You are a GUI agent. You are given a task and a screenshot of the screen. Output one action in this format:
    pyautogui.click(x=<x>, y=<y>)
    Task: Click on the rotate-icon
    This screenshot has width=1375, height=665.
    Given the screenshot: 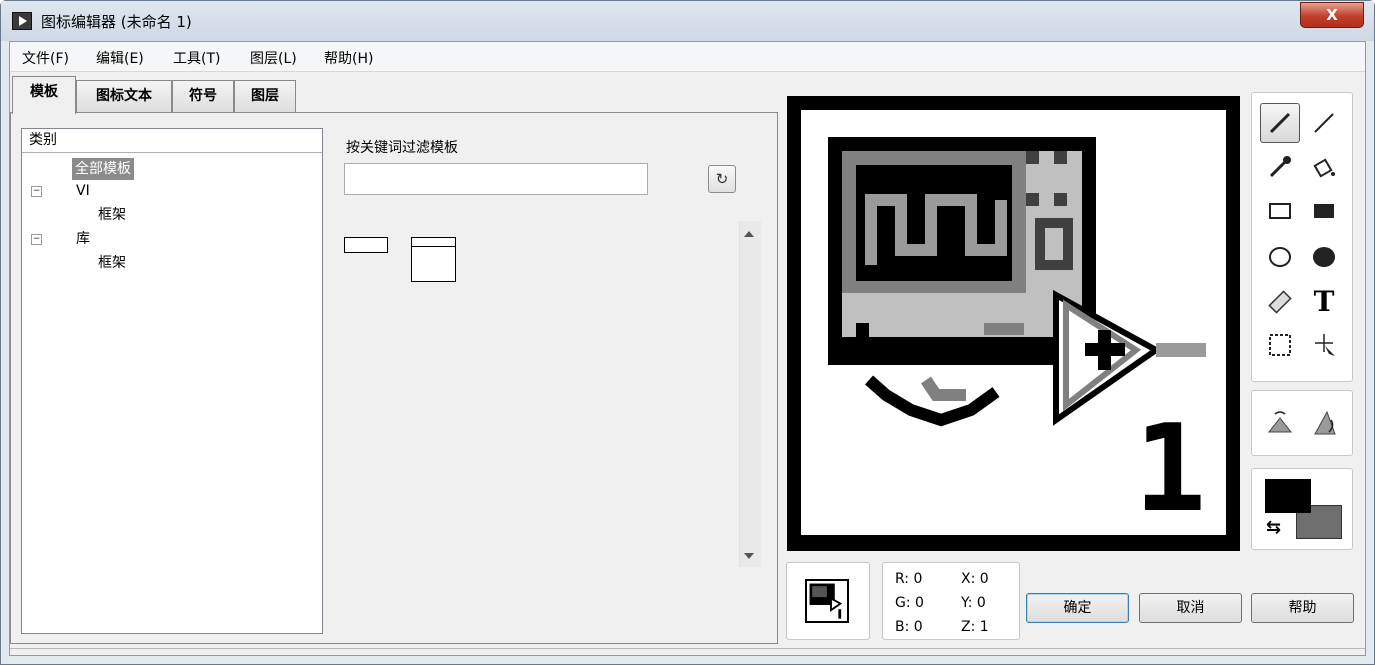 What is the action you would take?
    pyautogui.click(x=1324, y=423)
    